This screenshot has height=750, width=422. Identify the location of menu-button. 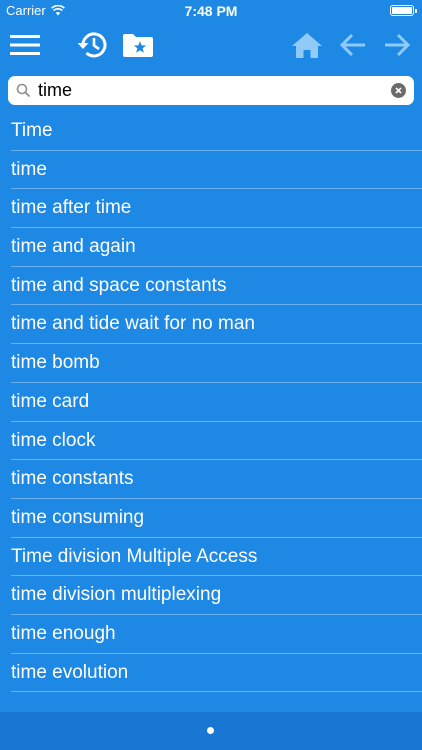
(25, 45).